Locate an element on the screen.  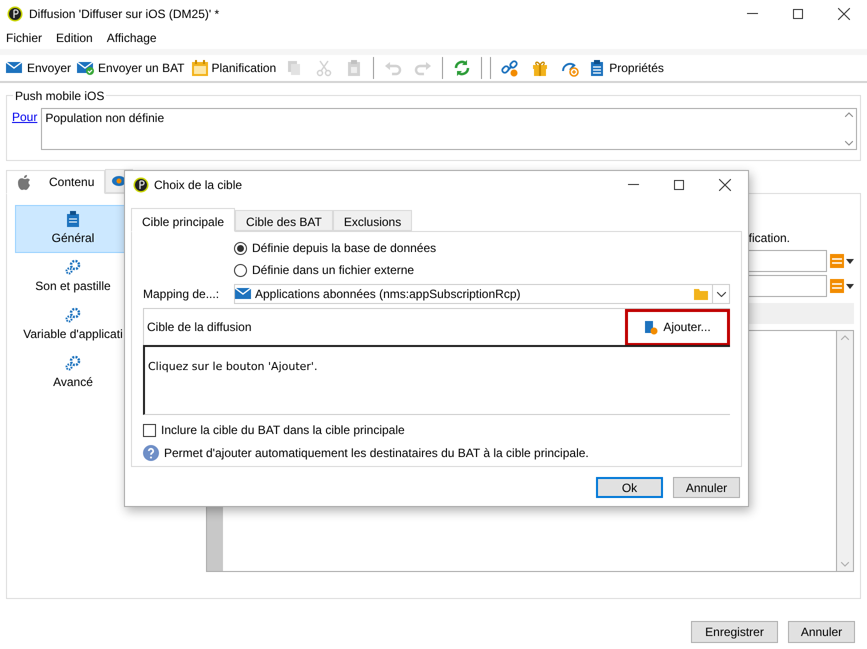
menu-item: Fichier is located at coordinates (24, 38).